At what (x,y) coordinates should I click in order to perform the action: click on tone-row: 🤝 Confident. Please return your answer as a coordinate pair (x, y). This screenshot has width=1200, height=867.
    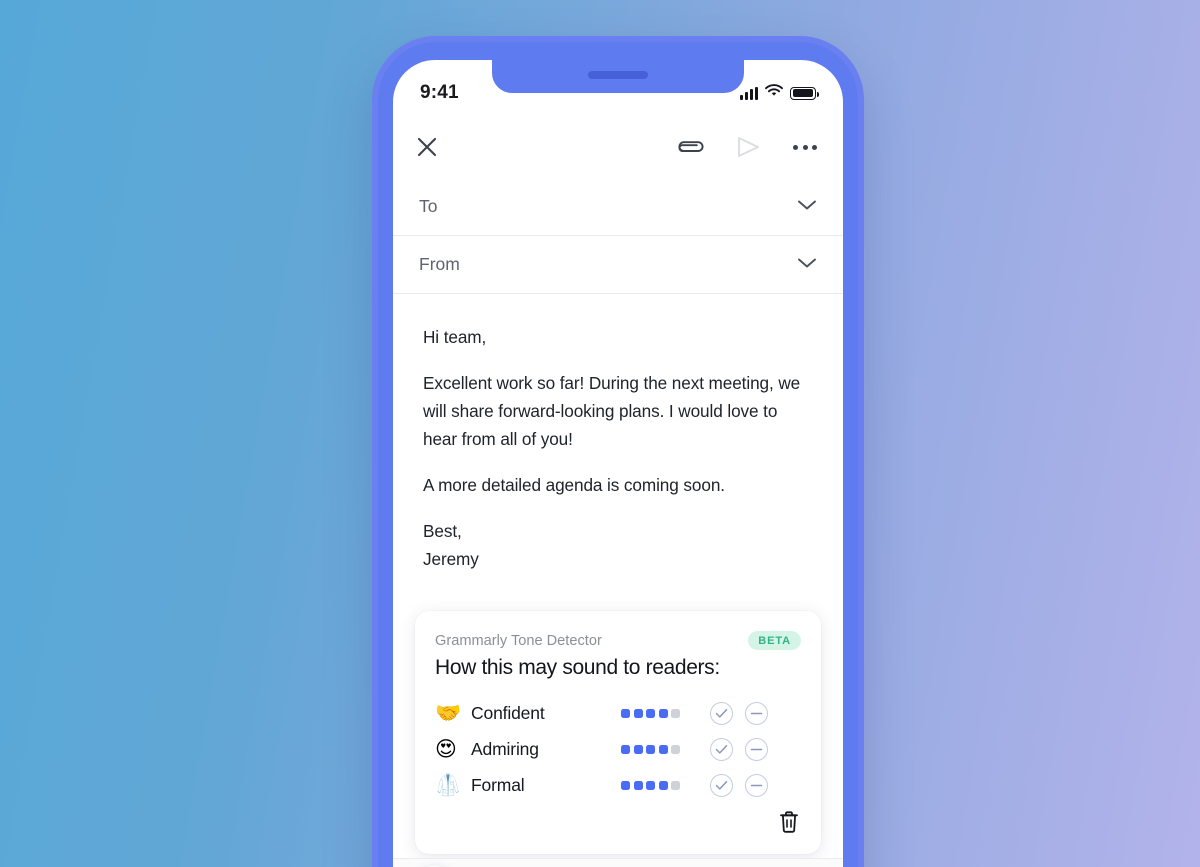
    Looking at the image, I should click on (618, 713).